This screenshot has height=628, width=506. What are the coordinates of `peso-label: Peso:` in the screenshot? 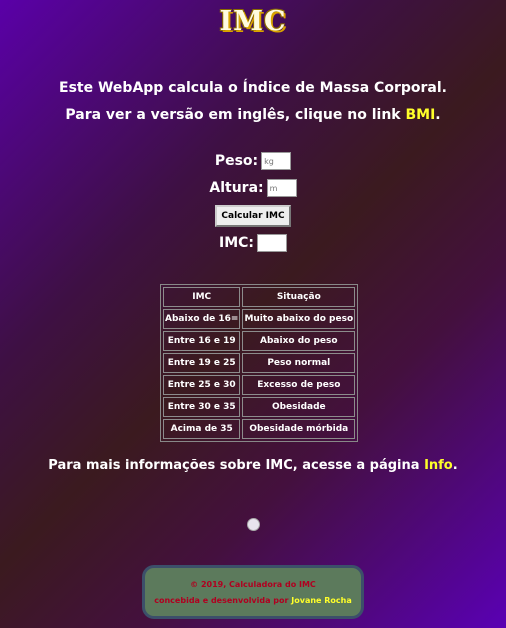 It's located at (236, 161).